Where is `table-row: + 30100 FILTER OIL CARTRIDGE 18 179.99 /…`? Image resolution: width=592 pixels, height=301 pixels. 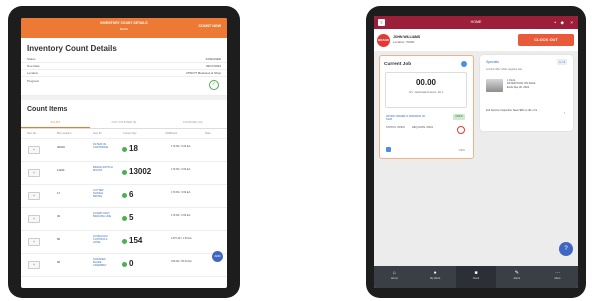
table-row: + 30100 FILTER OIL CARTRIDGE 18 179.99 /… is located at coordinates (124, 150).